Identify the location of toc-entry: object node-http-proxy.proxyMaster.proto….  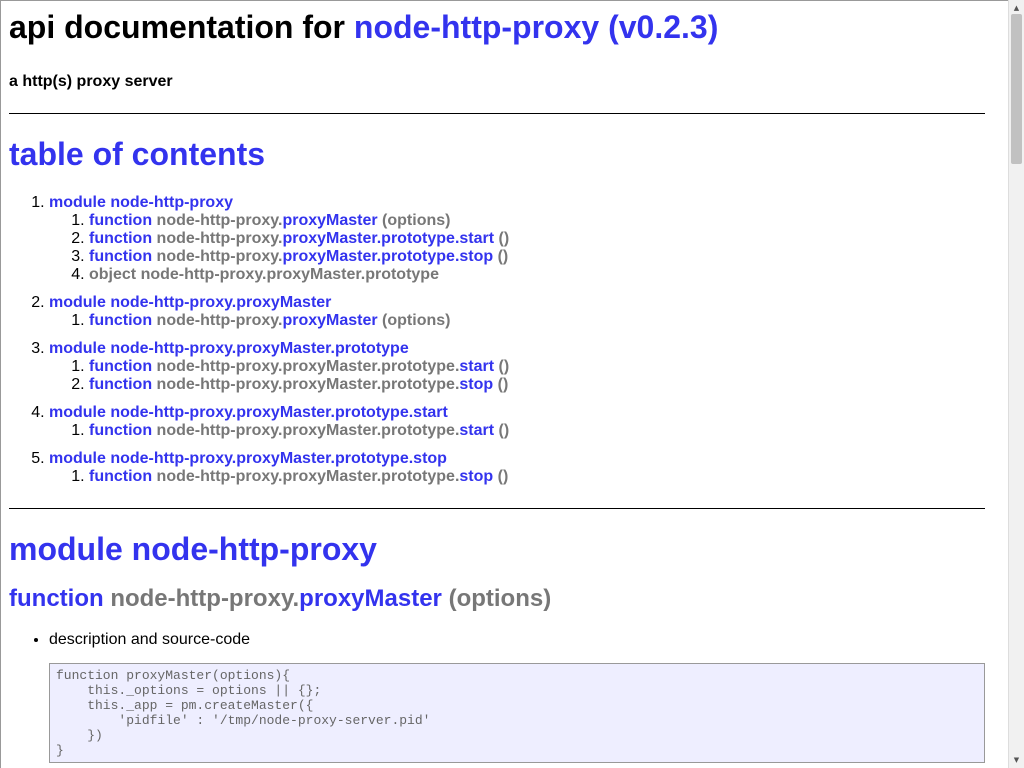
(537, 275).